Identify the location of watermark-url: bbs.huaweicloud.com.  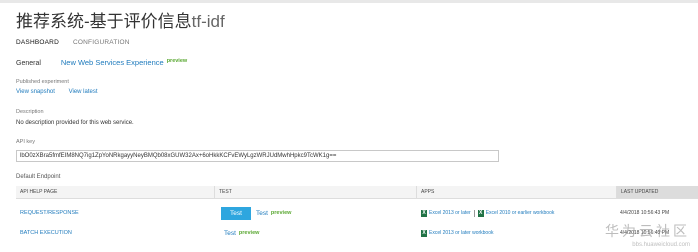
(661, 245).